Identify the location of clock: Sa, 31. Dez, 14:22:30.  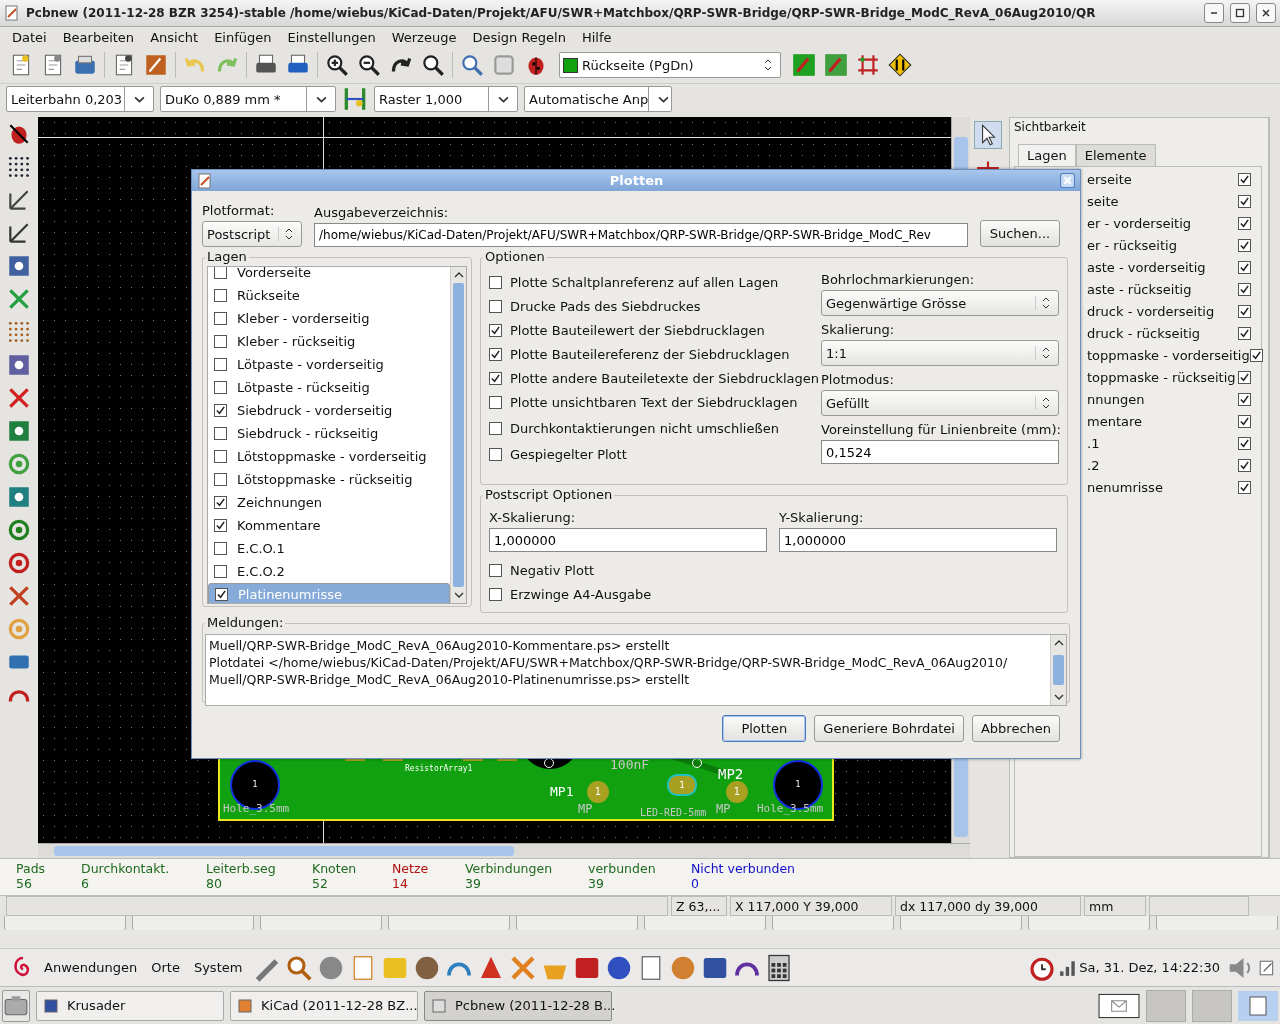
(1149, 968).